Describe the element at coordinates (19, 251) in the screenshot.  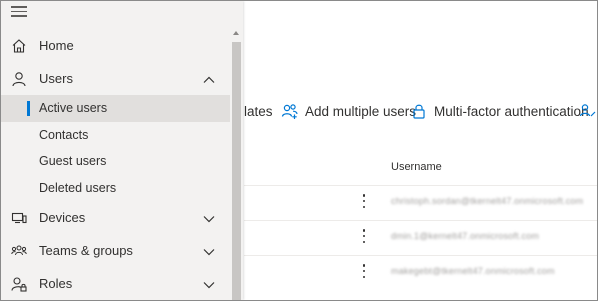
I see `people-group-icon` at that location.